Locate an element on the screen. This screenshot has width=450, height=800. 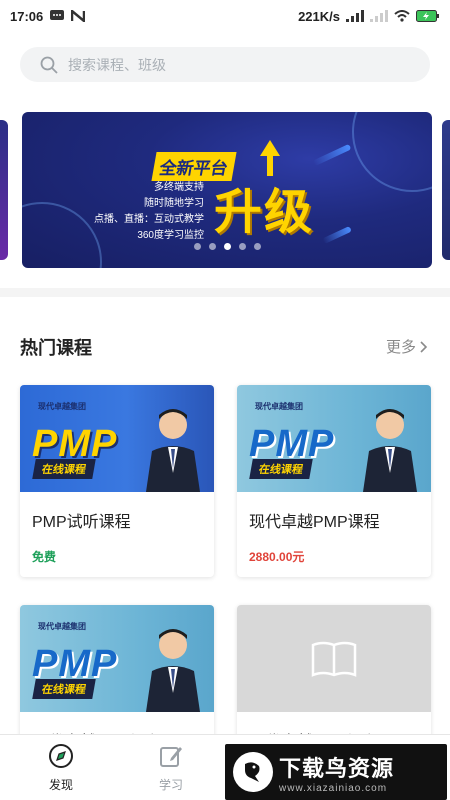
search-bar: 搜索课程、班级 is located at coordinates (225, 64).